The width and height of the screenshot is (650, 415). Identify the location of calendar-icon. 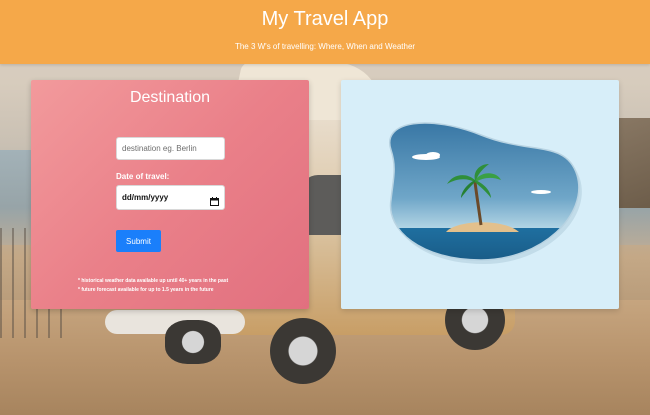
(214, 199).